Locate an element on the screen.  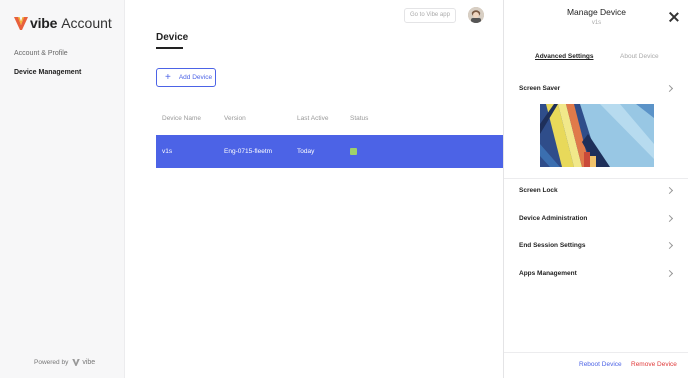
footer-divider is located at coordinates (596, 352).